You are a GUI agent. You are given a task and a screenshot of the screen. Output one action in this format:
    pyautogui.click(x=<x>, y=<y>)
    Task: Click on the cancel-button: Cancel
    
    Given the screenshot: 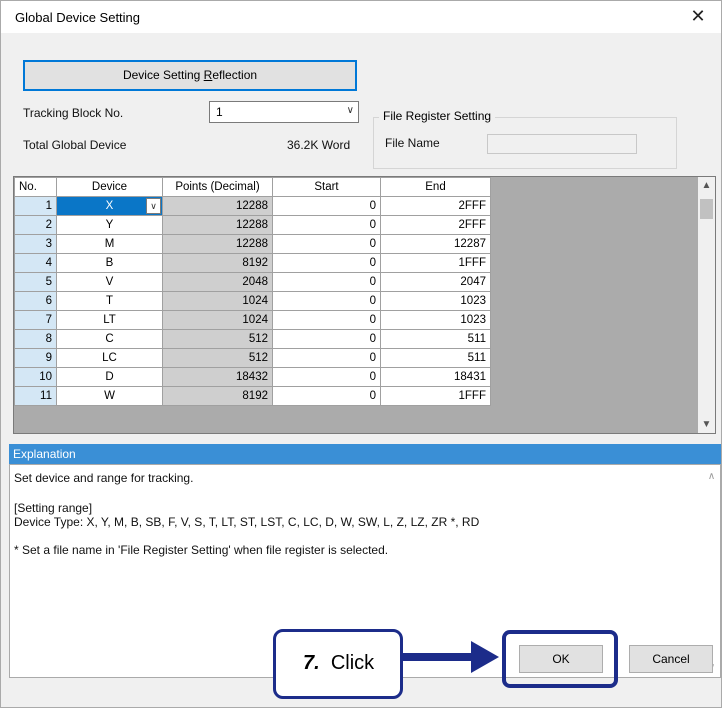 What is the action you would take?
    pyautogui.click(x=671, y=659)
    